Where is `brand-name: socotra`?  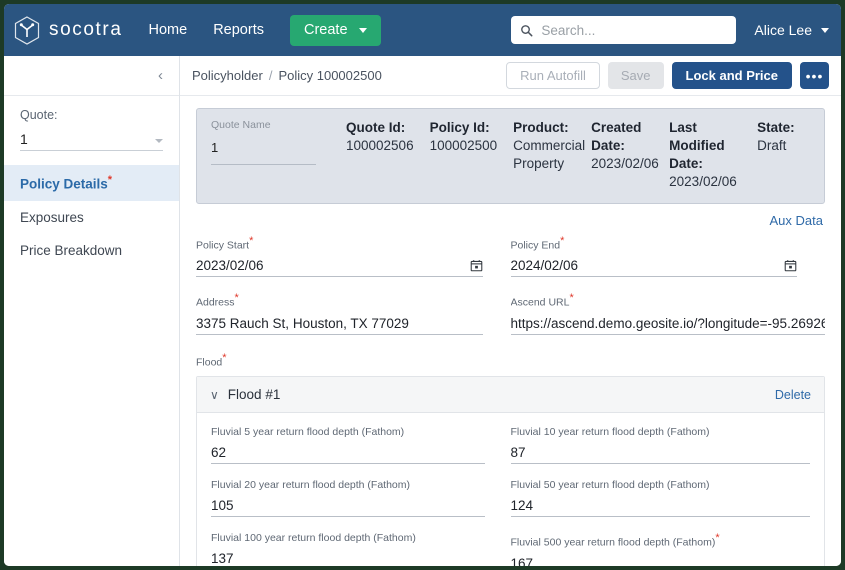 brand-name: socotra is located at coordinates (86, 29).